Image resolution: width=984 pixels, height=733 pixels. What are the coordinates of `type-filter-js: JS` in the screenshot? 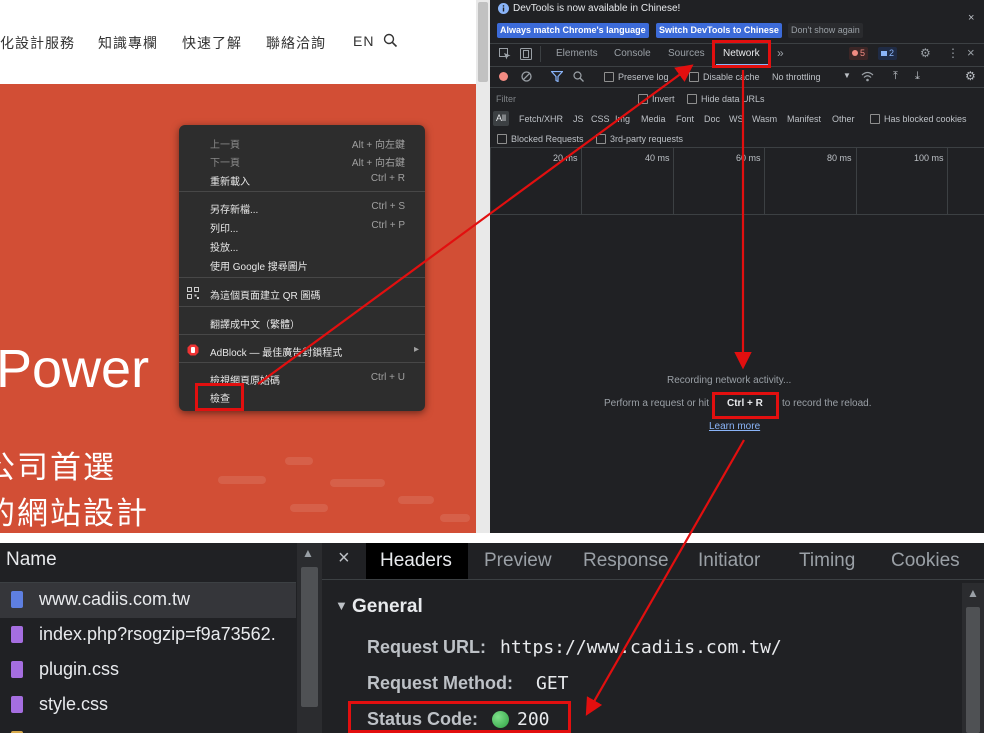 It's located at (578, 119).